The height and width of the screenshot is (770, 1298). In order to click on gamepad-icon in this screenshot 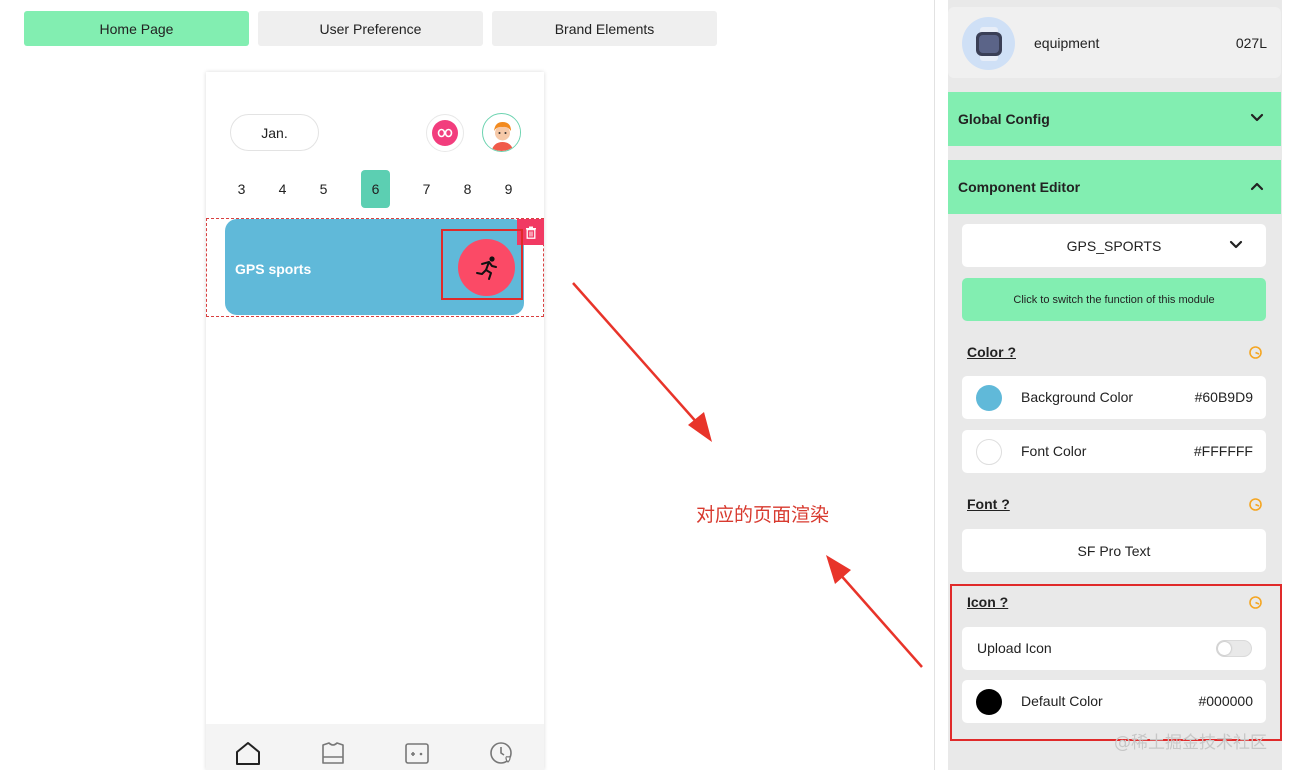, I will do `click(417, 753)`.